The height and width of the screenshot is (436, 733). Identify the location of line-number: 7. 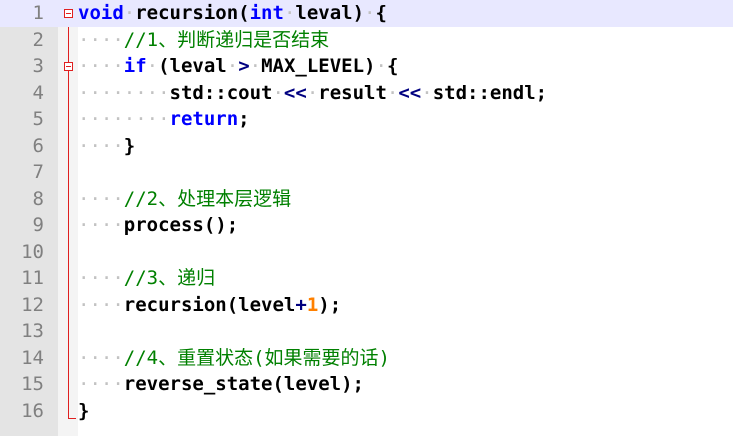
(38, 172).